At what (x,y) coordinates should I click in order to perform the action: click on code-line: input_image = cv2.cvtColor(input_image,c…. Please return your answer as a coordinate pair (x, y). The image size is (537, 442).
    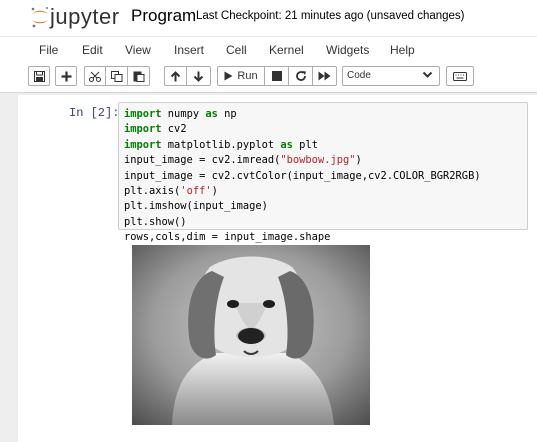
    Looking at the image, I should click on (325, 176).